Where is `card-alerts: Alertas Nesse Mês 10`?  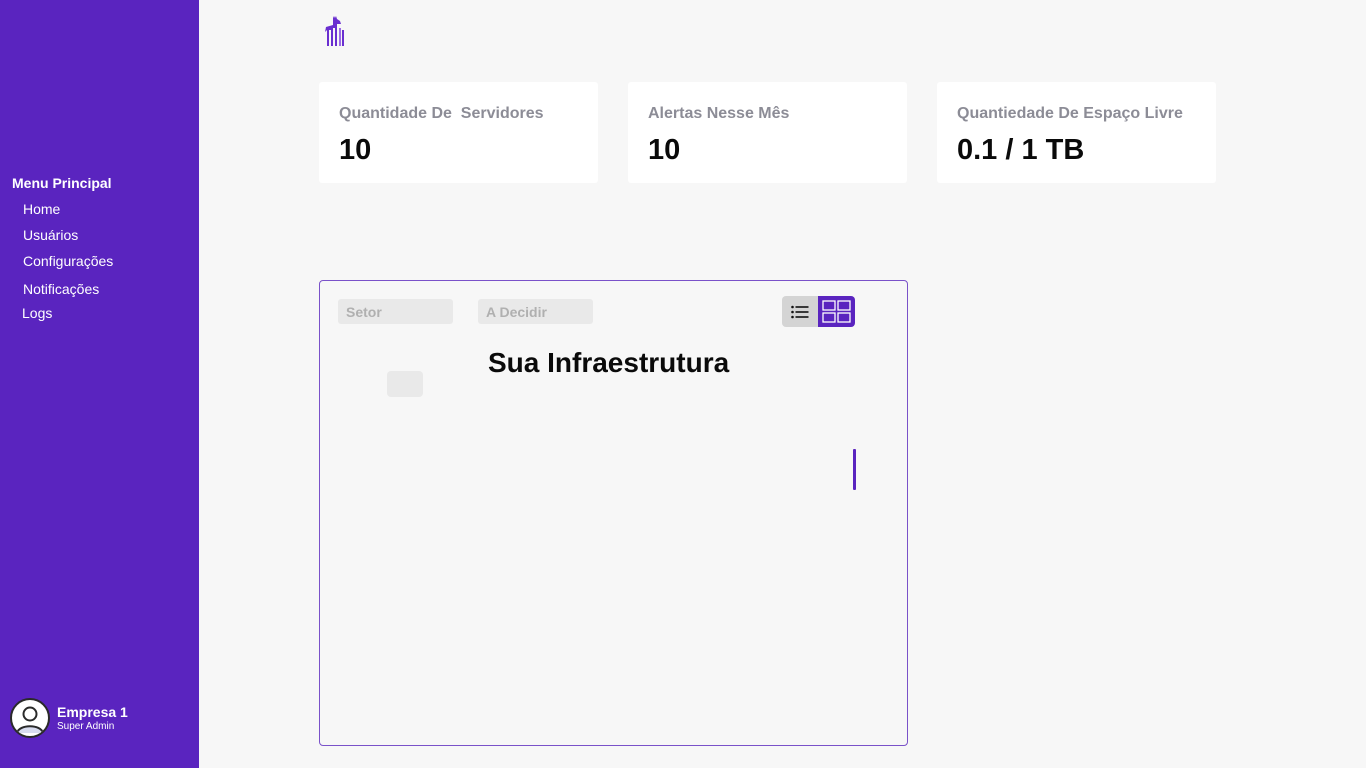
card-alerts: Alertas Nesse Mês 10 is located at coordinates (767, 132).